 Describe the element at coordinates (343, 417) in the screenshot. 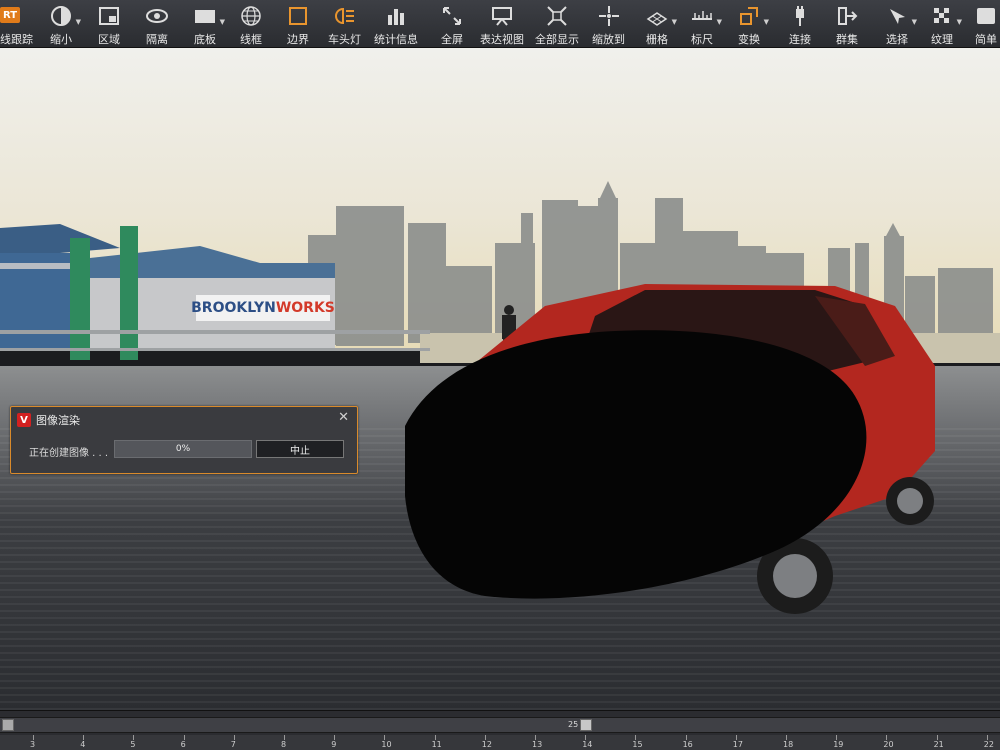

I see `close-icon: ✕` at that location.